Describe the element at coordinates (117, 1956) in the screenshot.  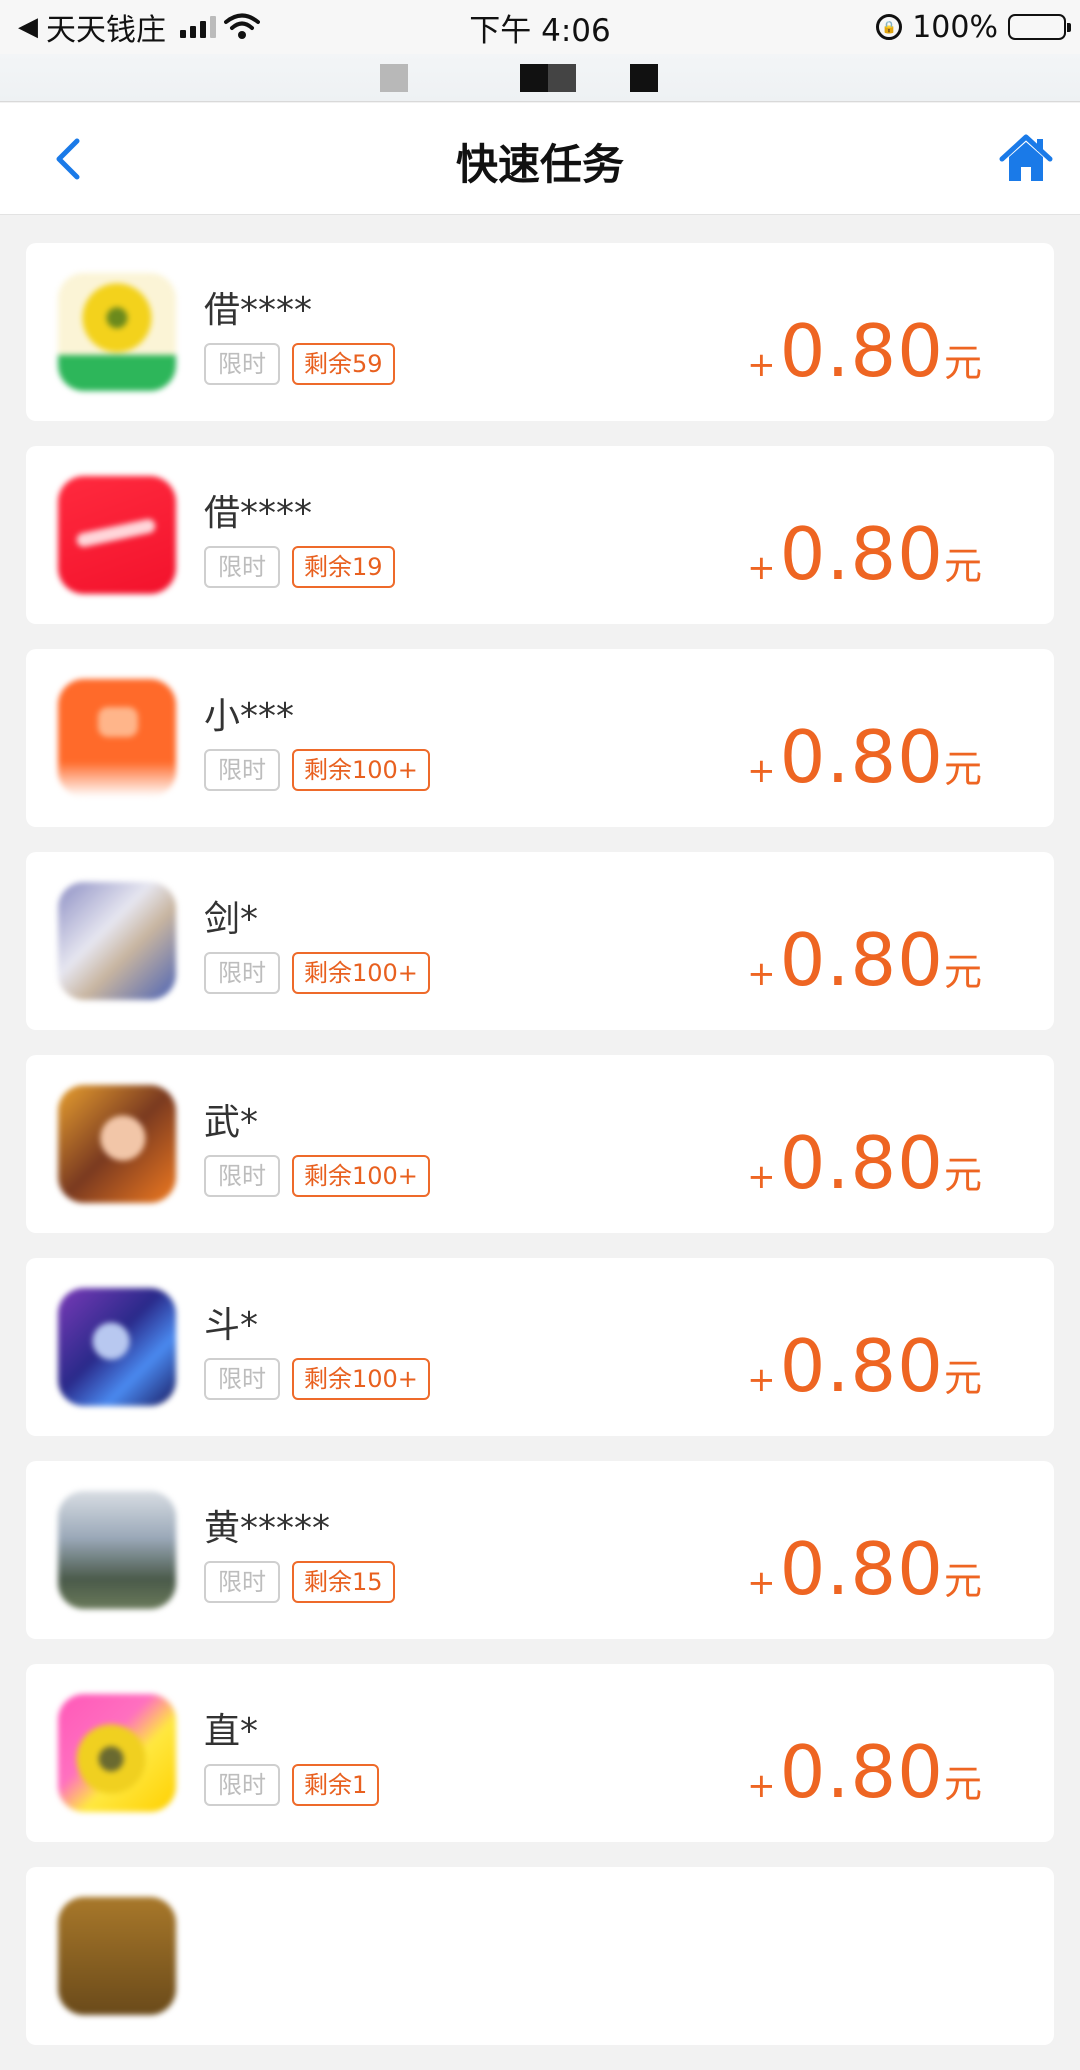
I see `app-icon` at that location.